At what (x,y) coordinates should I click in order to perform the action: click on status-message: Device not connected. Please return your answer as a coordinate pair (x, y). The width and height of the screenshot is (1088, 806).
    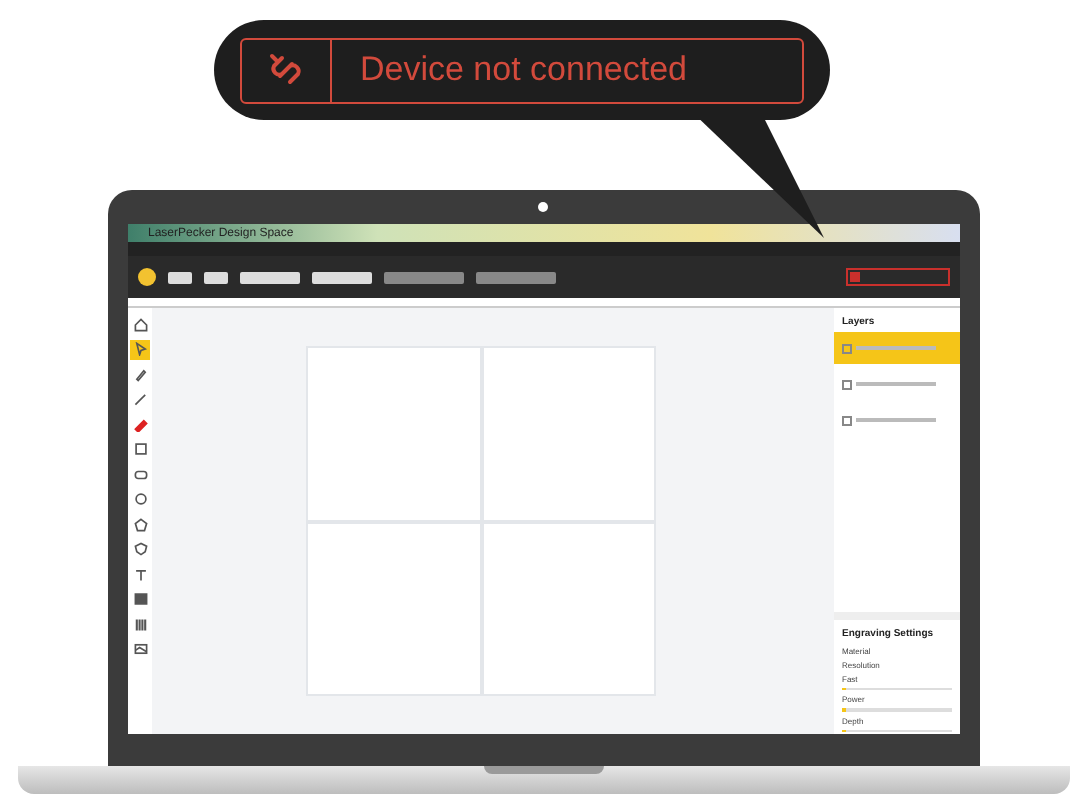
    Looking at the image, I should click on (522, 70).